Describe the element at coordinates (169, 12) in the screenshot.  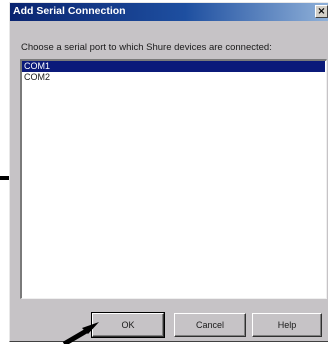
I see `title-bar: Add Serial Connection ×` at that location.